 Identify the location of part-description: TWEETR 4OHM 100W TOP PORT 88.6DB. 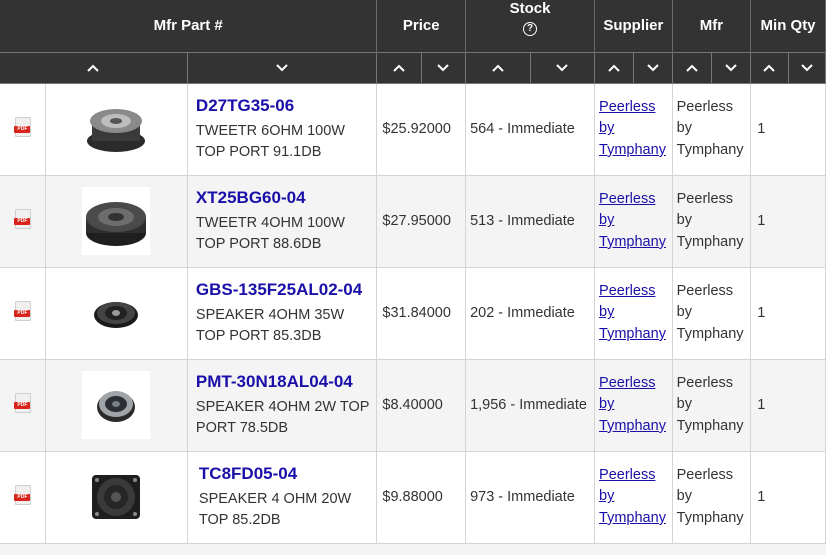
(270, 233).